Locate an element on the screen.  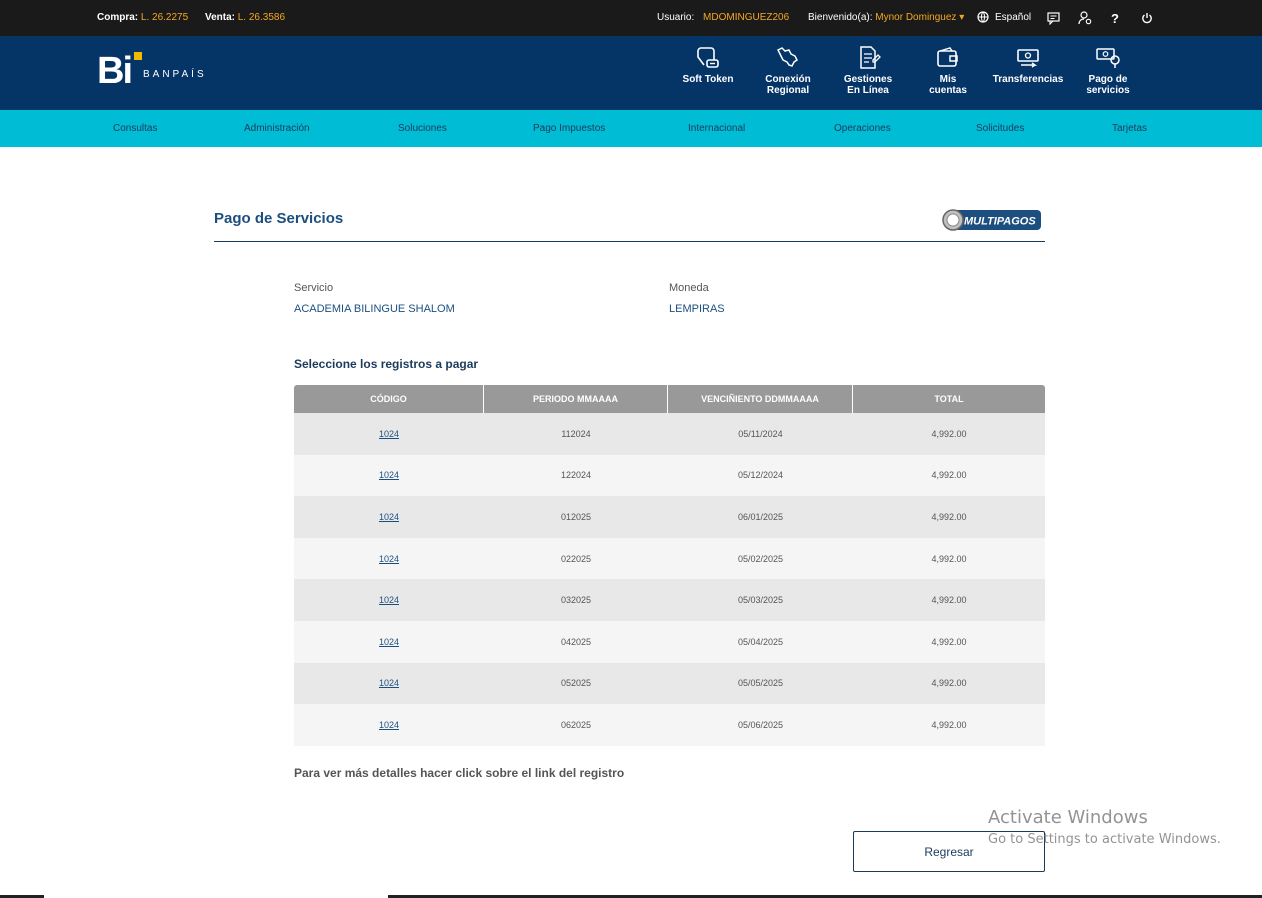
bienvenido-value: Mynor Dominguez is located at coordinates (916, 17).